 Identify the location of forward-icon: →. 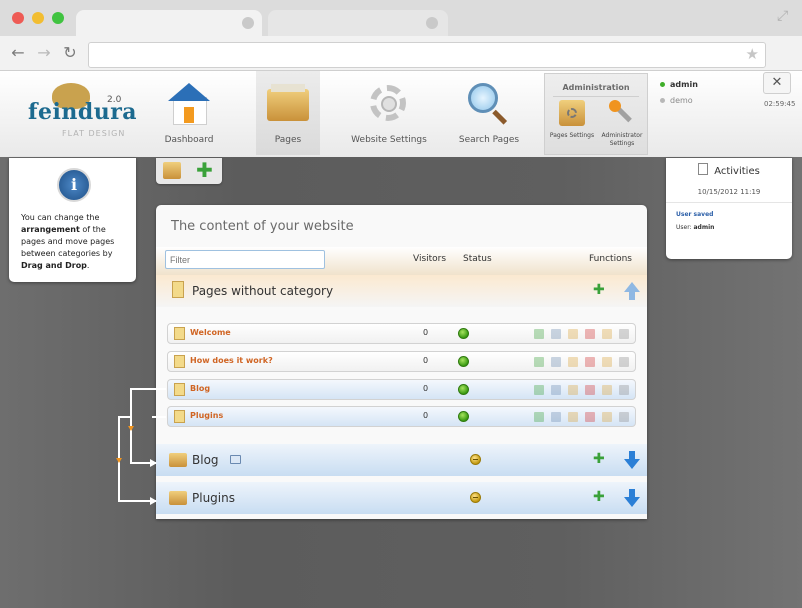
(44, 53).